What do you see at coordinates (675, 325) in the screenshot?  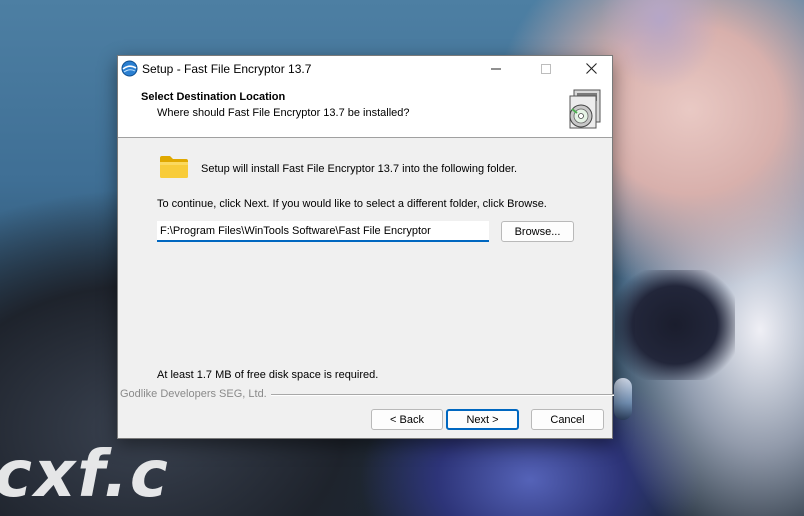 I see `background-collar` at bounding box center [675, 325].